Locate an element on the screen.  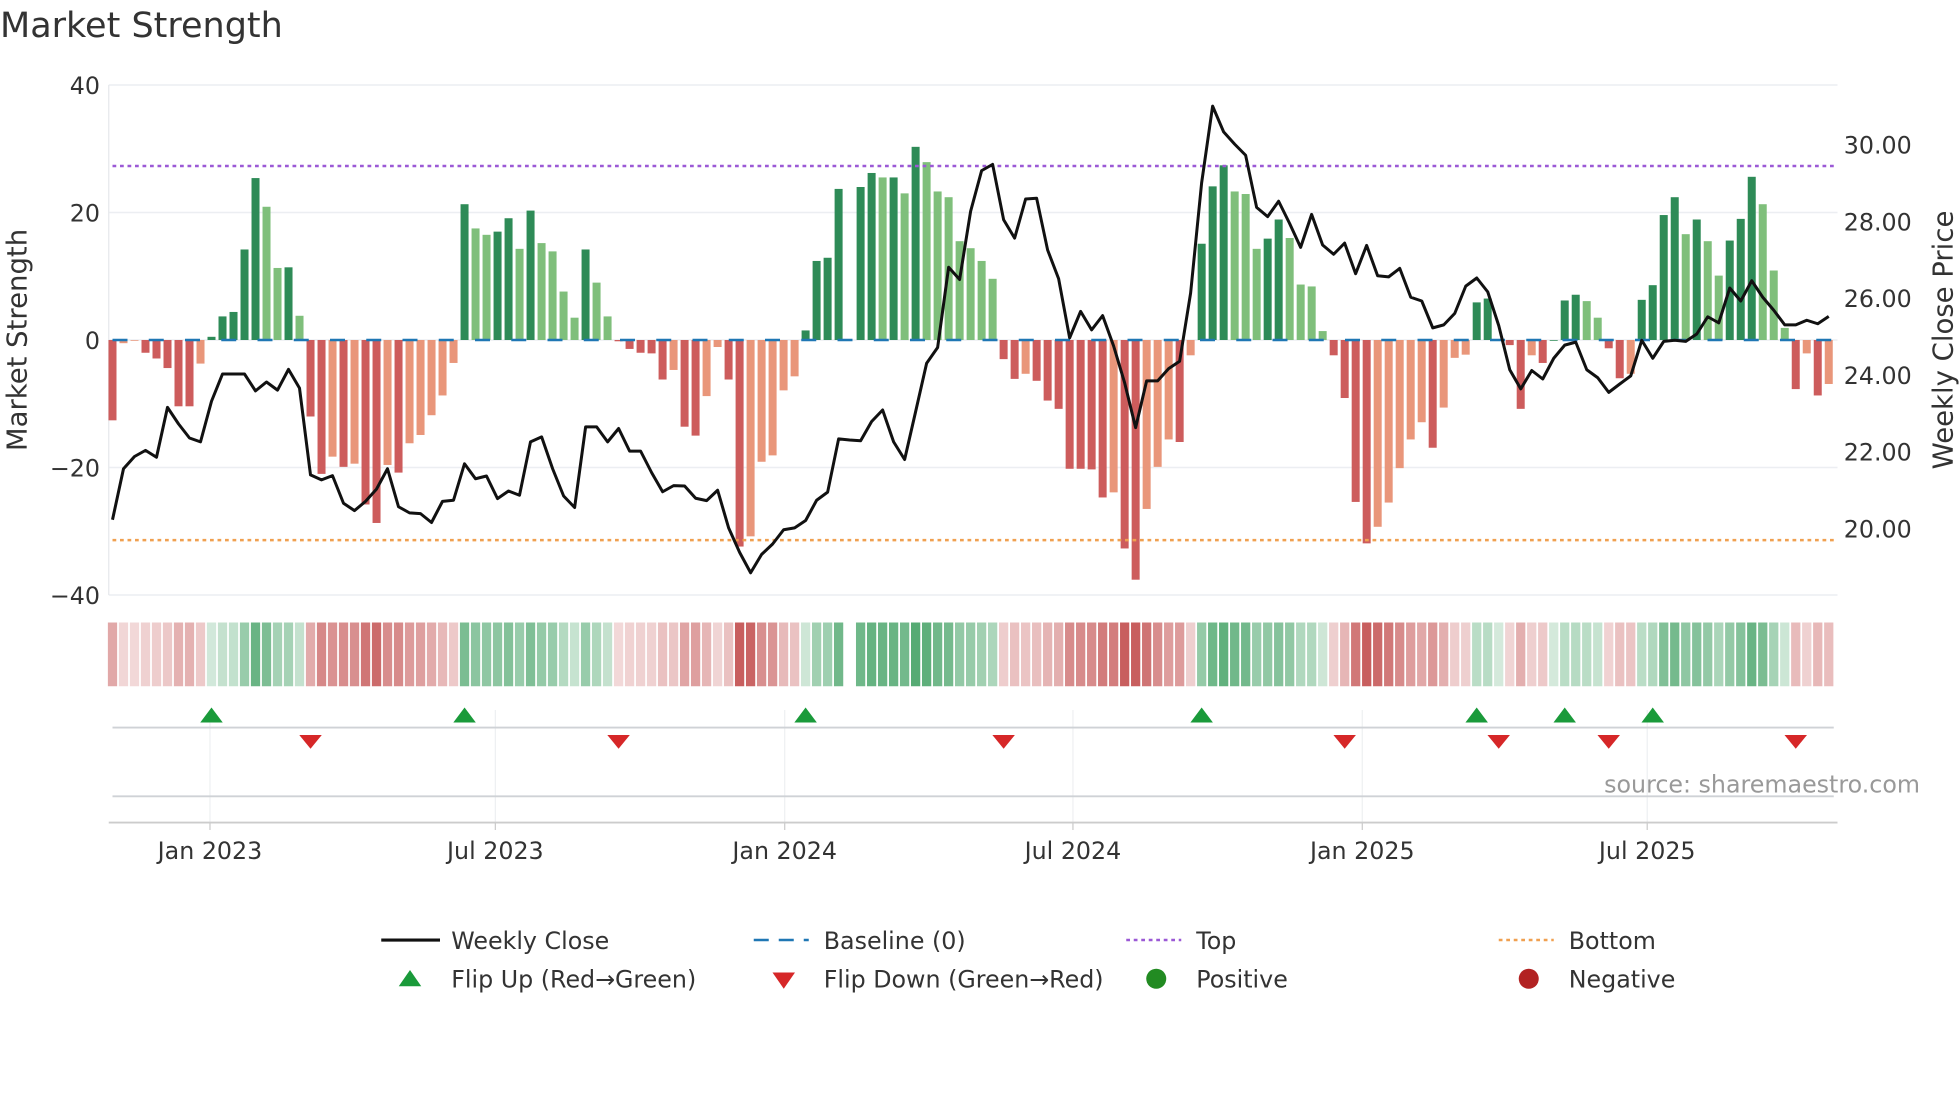
y2-axis-label: Weekly Close Price is located at coordinates (1944, 340).